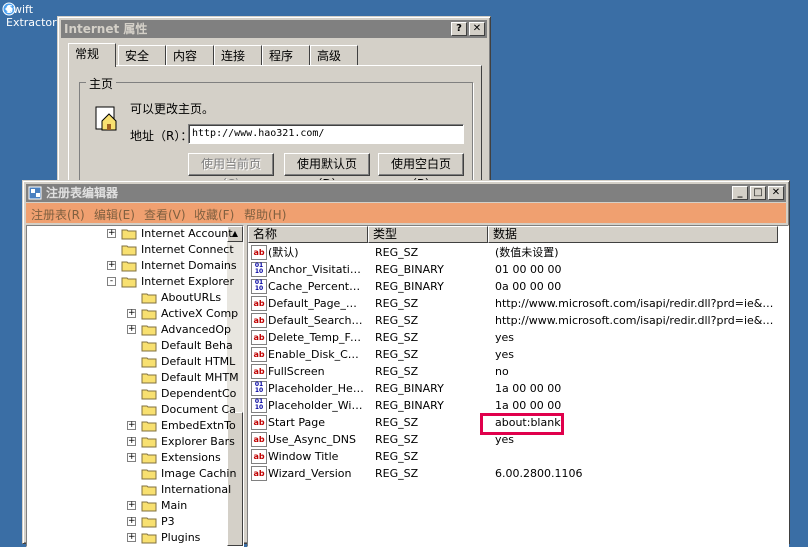  Describe the element at coordinates (58, 214) in the screenshot. I see `menu-registry: 注册表(R)` at that location.